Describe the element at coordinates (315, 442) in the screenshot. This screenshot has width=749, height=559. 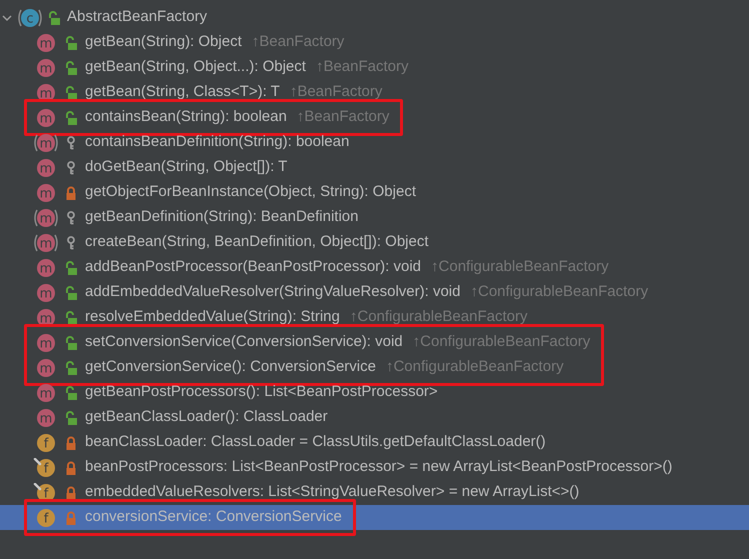
I see `member-label: beanClassLoader: ClassLoader = ClassUtils.getDefaultClassLoader()` at that location.